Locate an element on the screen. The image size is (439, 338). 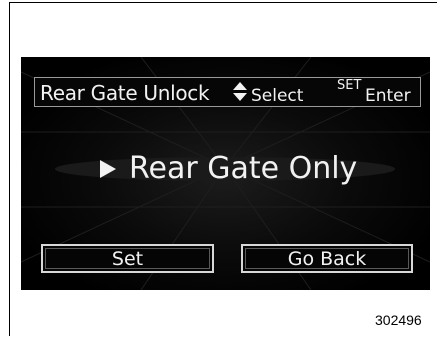
selected-option: Rear Gate Only is located at coordinates (225, 169).